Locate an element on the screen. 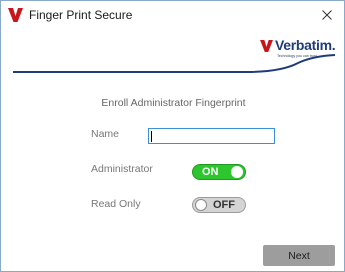 This screenshot has width=345, height=272. header-swoosh is located at coordinates (174, 63).